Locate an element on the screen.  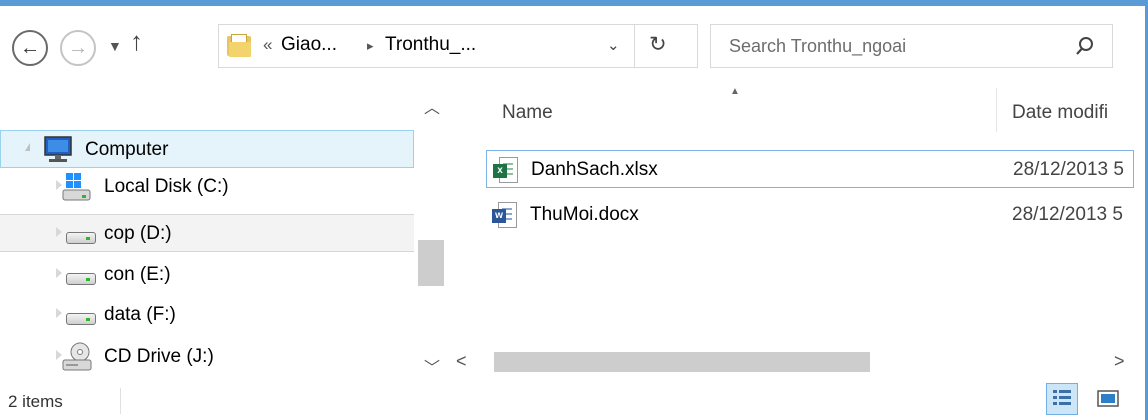
address-bar: « Giao... ▸ Tronthu_... ⌄ ↻ is located at coordinates (458, 46).